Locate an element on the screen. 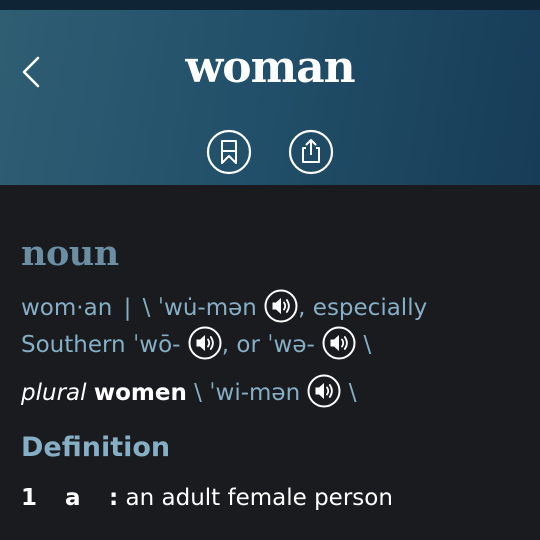  definition-heading: Definition is located at coordinates (96, 447).